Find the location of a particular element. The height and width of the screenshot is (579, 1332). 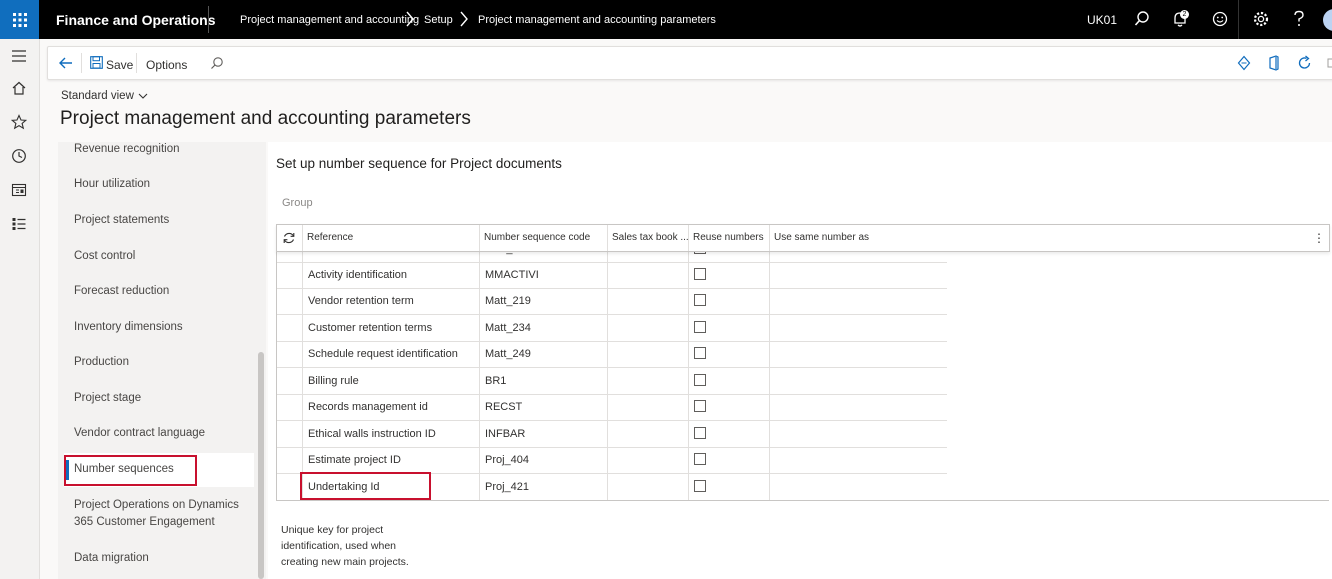

options-tab: Options is located at coordinates (166, 65).